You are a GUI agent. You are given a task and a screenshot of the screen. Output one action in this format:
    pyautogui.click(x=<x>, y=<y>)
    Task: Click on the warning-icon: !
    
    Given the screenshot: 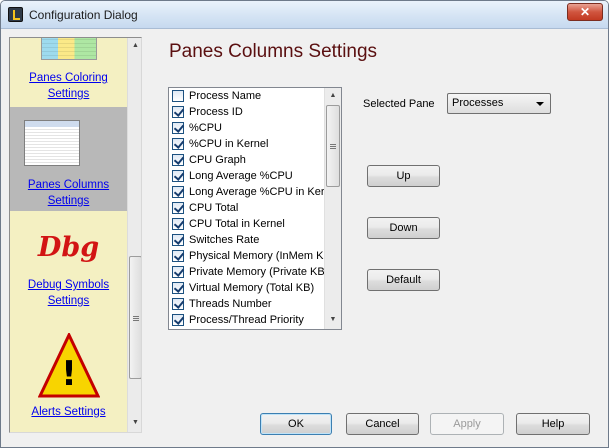 What is the action you would take?
    pyautogui.click(x=69, y=367)
    